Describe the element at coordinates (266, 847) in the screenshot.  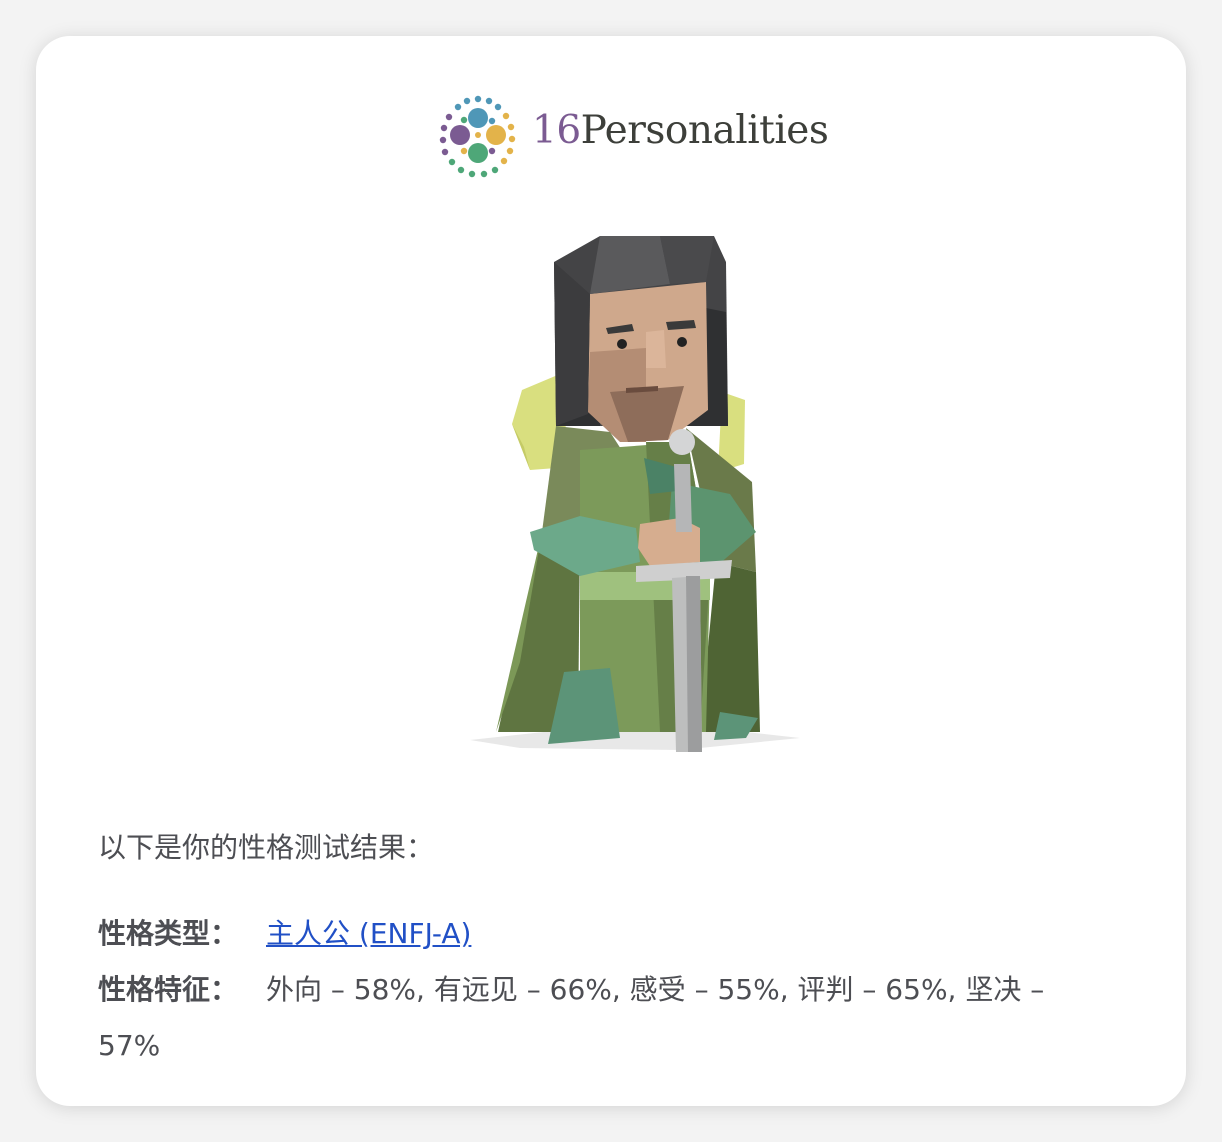
I see `result-intro: 以下是你的性格测试结果：` at that location.